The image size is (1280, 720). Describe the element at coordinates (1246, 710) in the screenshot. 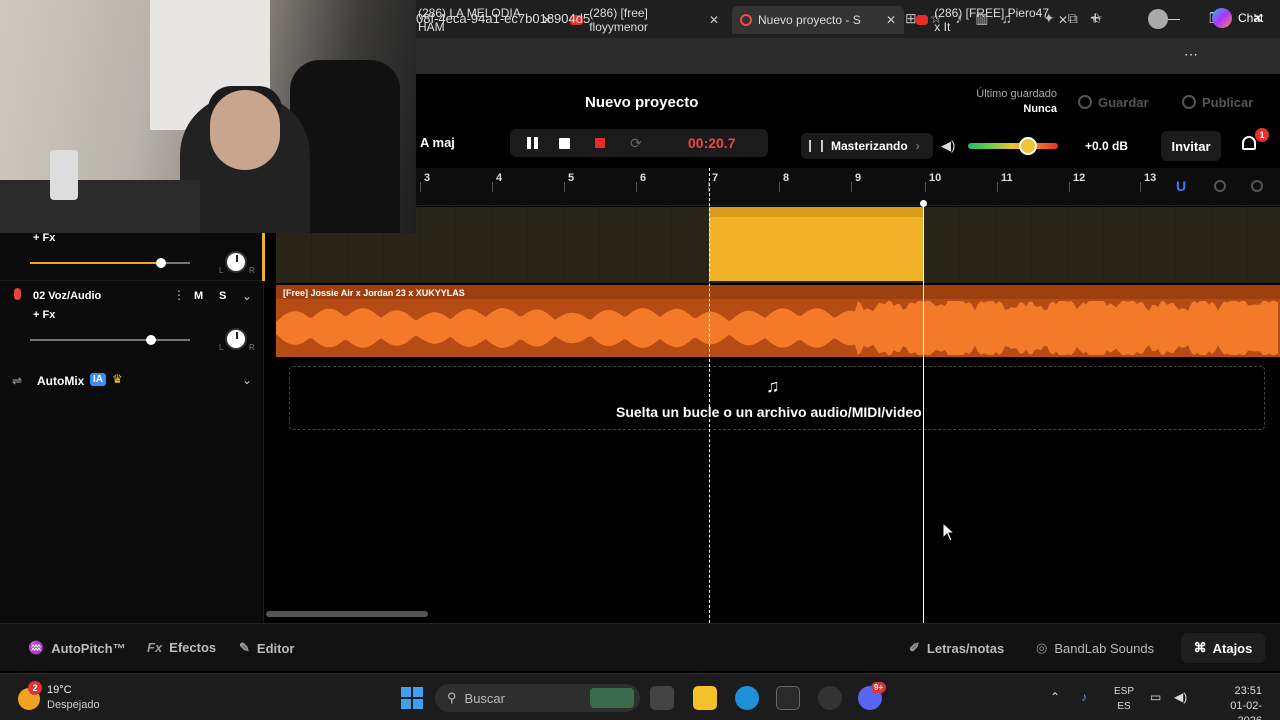

I see `clock-date: 01-02-2026` at that location.